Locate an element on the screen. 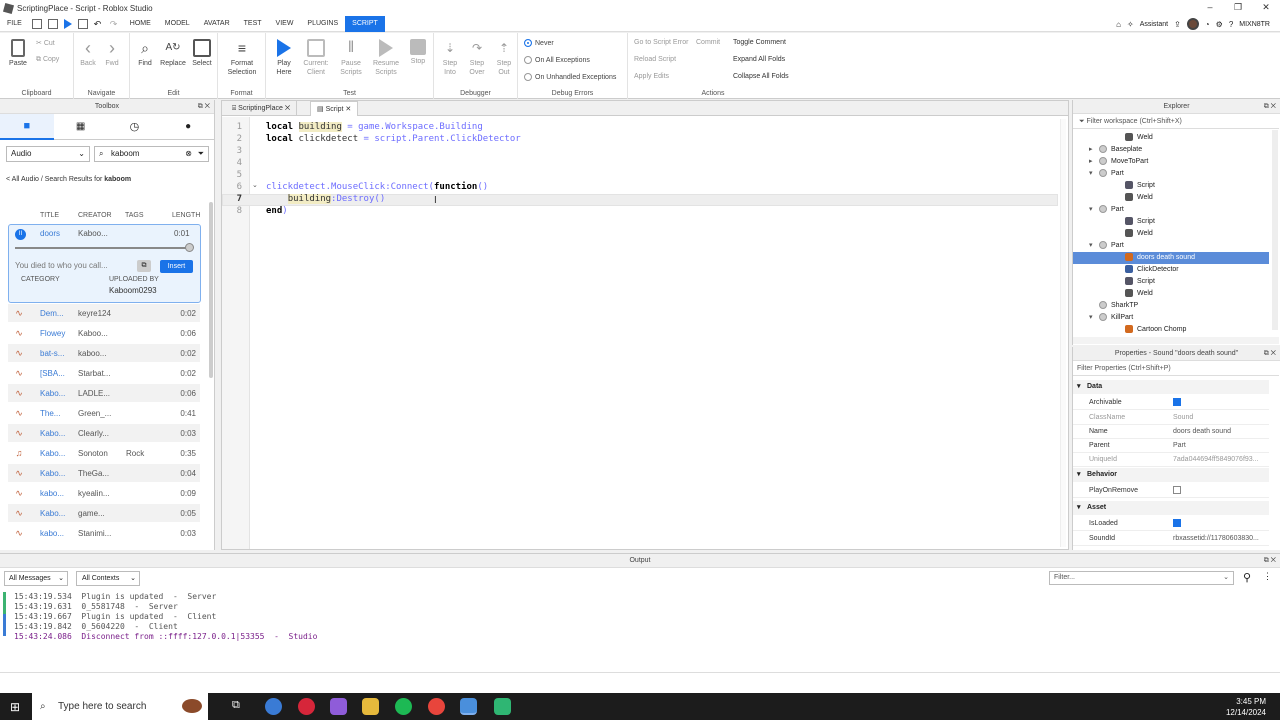 The height and width of the screenshot is (720, 1280). tab-model: MODEL is located at coordinates (177, 24).